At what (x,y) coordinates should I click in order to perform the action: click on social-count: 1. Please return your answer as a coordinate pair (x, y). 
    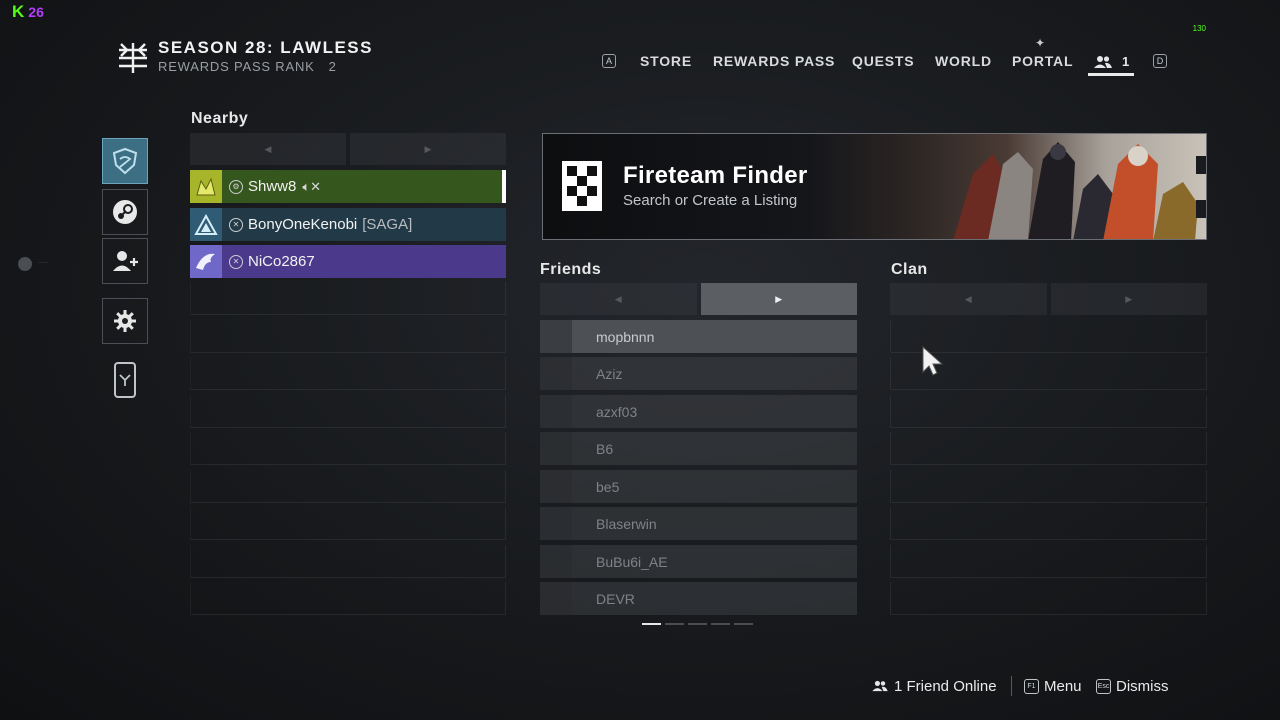
    Looking at the image, I should click on (1126, 61).